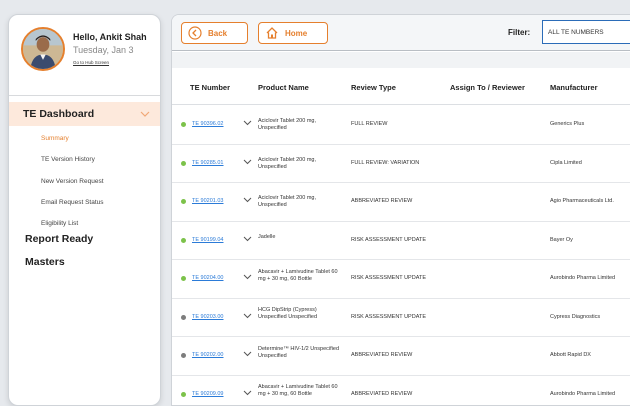  Describe the element at coordinates (586, 32) in the screenshot. I see `filter-dropdown: ALL TE NUMBERS` at that location.